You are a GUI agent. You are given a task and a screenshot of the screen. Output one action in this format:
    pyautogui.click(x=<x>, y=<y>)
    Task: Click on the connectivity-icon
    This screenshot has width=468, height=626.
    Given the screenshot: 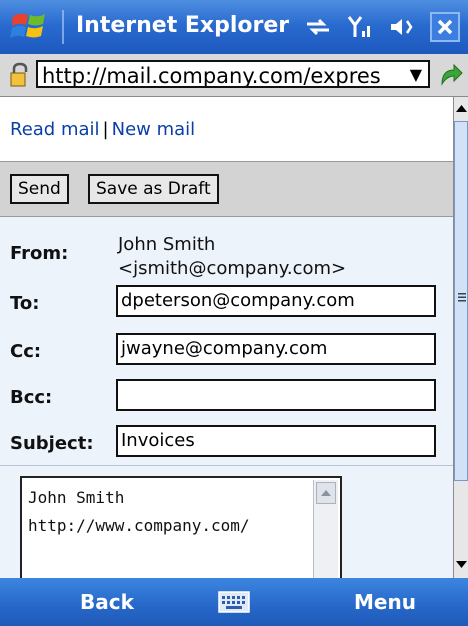 What is the action you would take?
    pyautogui.click(x=318, y=27)
    